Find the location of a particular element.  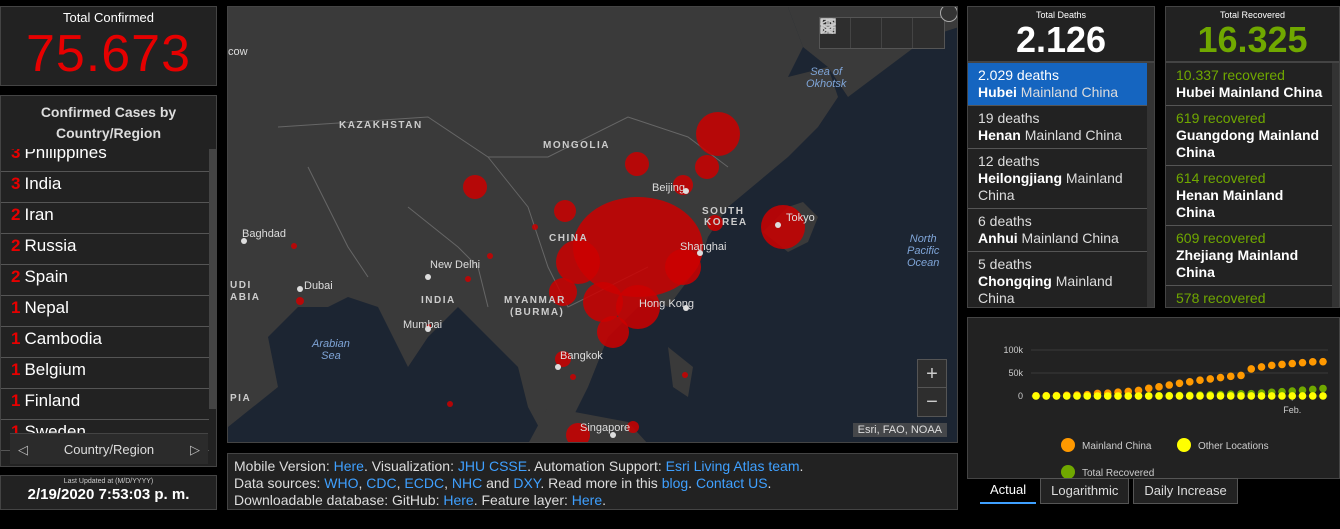

sea-label-pacific: North Pacific Ocean is located at coordinates (923, 251).